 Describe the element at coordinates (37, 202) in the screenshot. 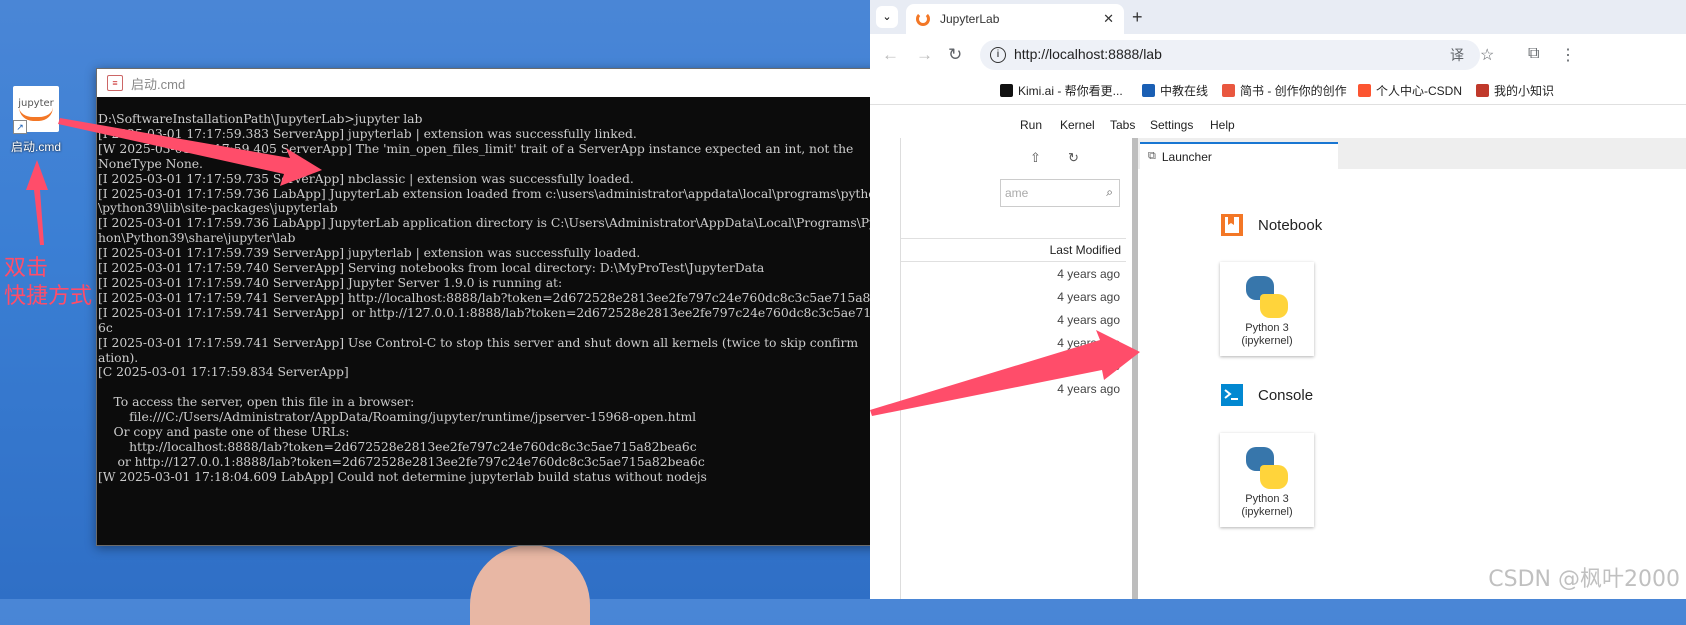

I see `arrow-up-to-icon` at that location.